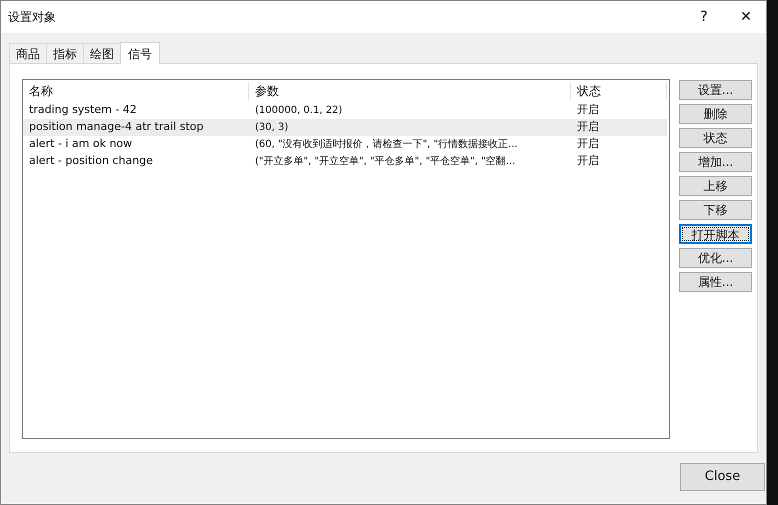  I want to click on tab: 商品, so click(28, 53).